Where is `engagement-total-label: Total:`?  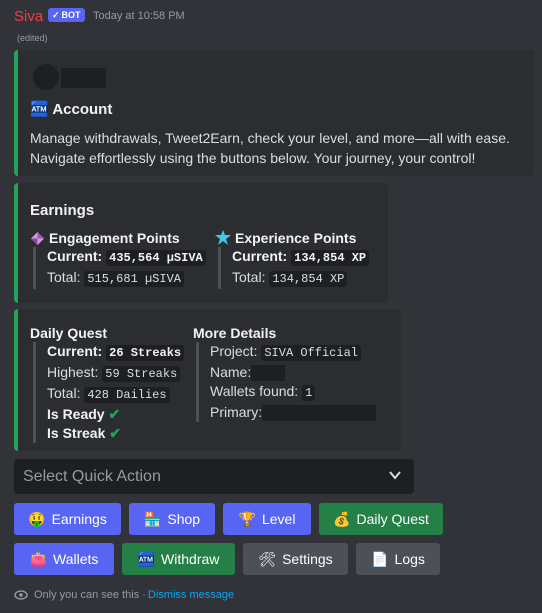 engagement-total-label: Total: is located at coordinates (64, 277).